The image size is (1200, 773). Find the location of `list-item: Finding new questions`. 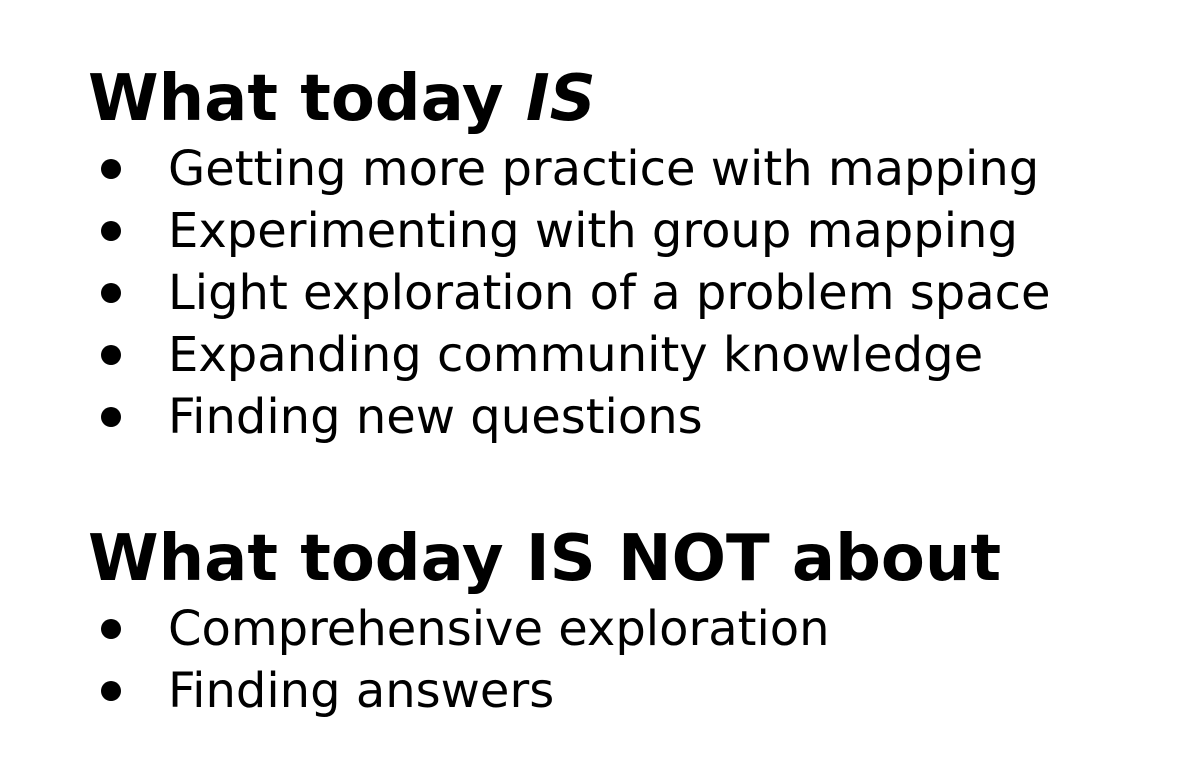

list-item: Finding new questions is located at coordinates (569, 417).